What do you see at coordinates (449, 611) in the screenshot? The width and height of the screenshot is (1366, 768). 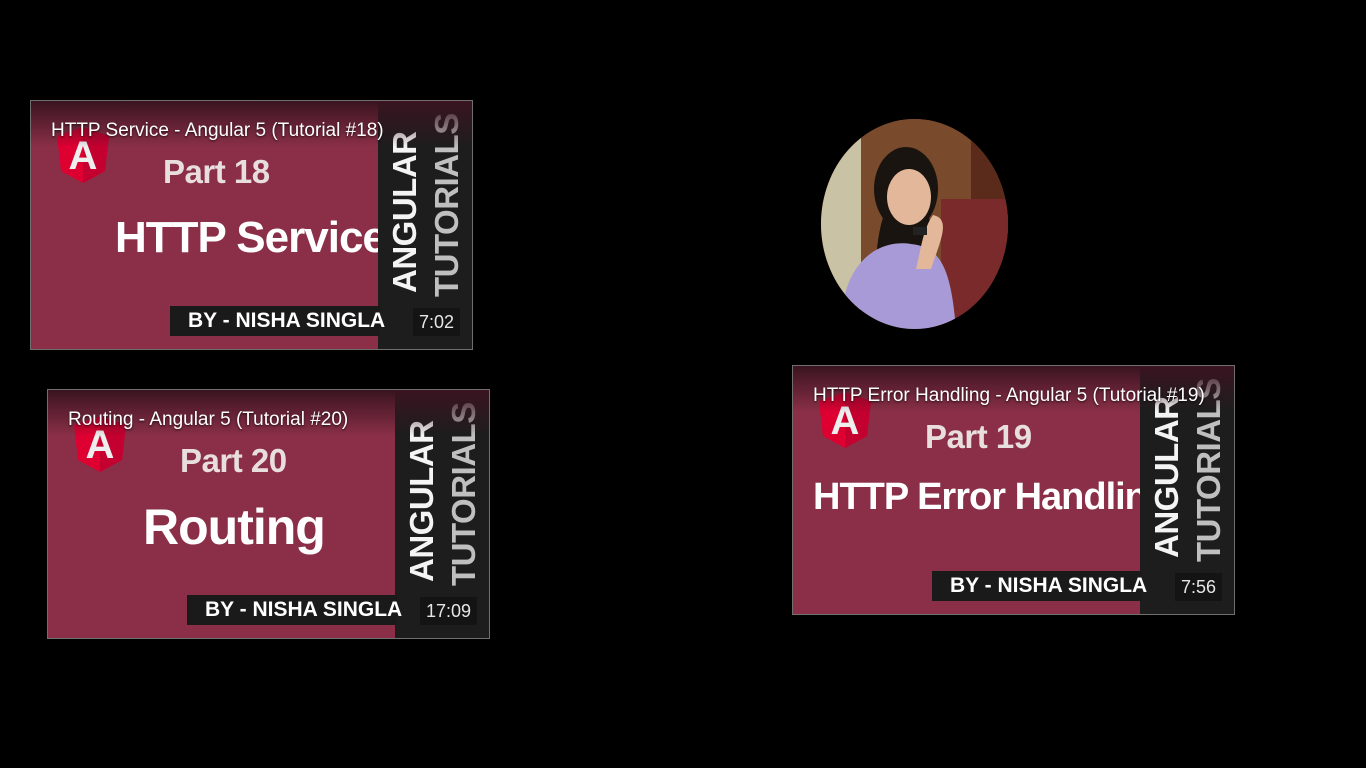 I see `duration-badge: 17:09` at bounding box center [449, 611].